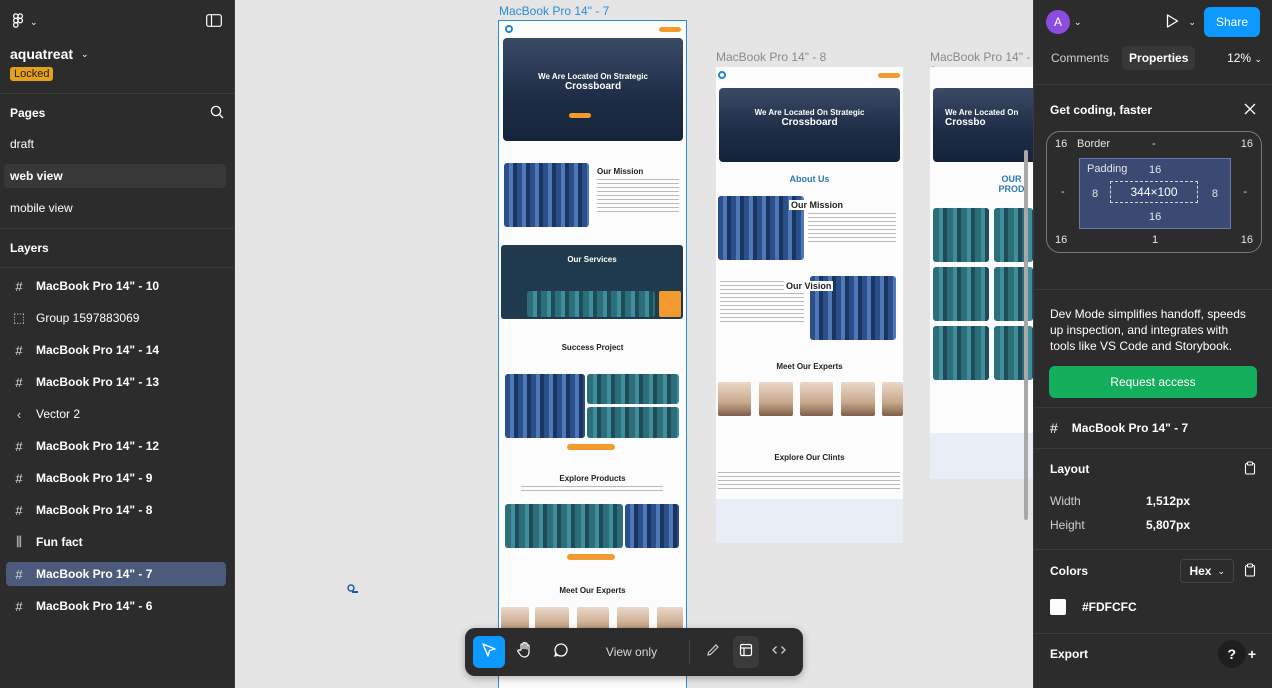  Describe the element at coordinates (1080, 58) in the screenshot. I see `tab-comments: Comments` at that location.